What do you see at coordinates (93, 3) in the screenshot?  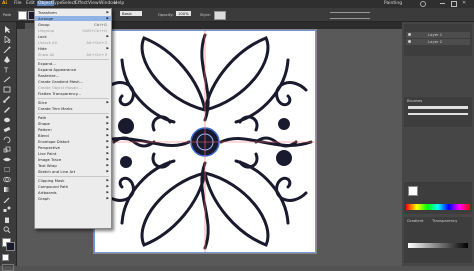 I see `menu-view: View` at bounding box center [93, 3].